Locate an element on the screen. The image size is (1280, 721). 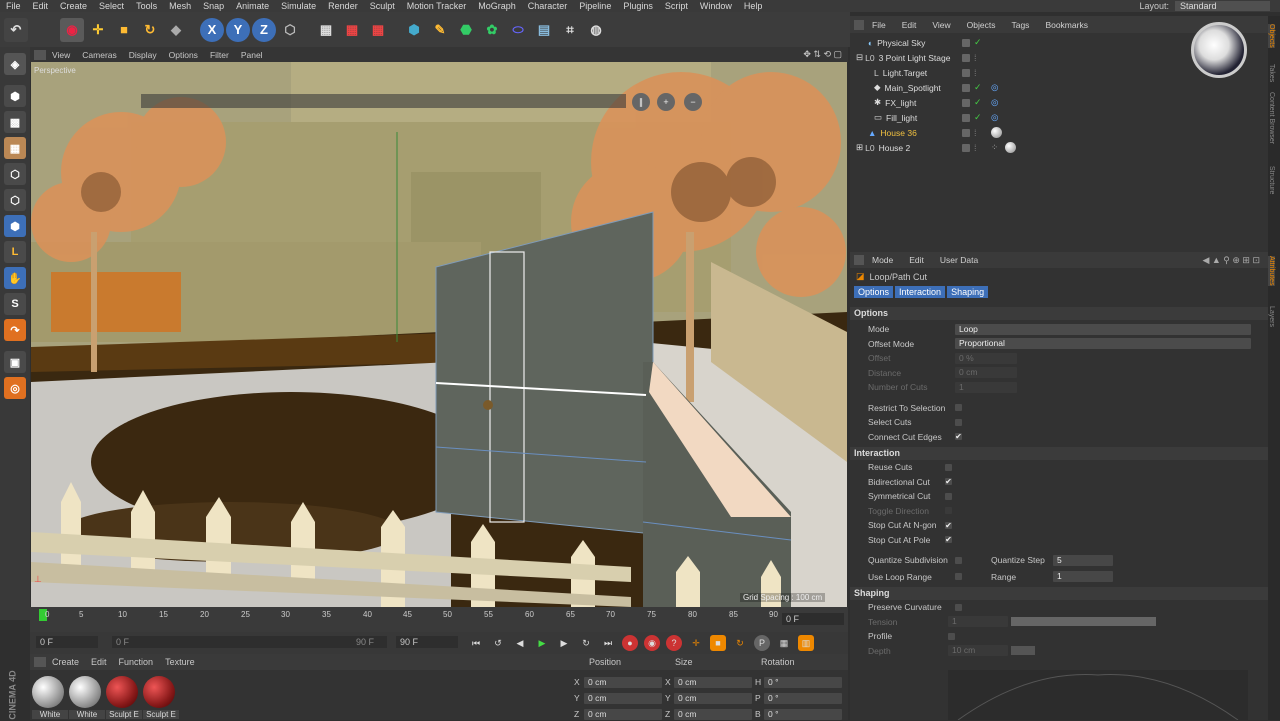
viewport-menu-filter: Filter is located at coordinates (219, 55).